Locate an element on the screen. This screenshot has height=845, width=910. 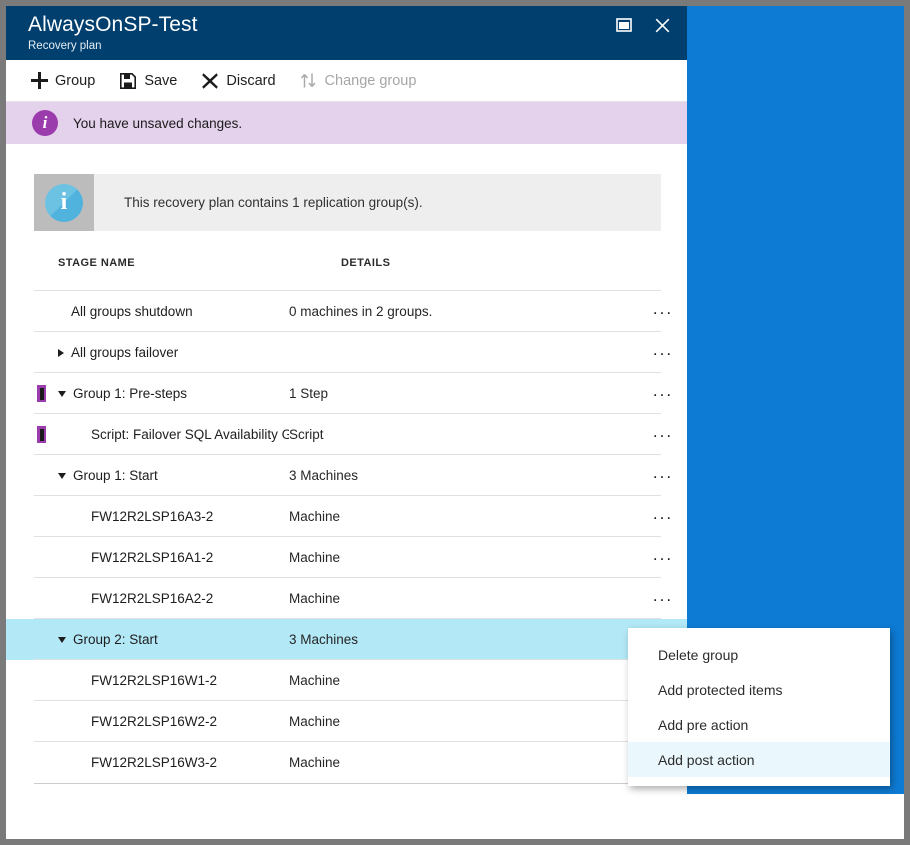
plus-icon is located at coordinates (39, 81).